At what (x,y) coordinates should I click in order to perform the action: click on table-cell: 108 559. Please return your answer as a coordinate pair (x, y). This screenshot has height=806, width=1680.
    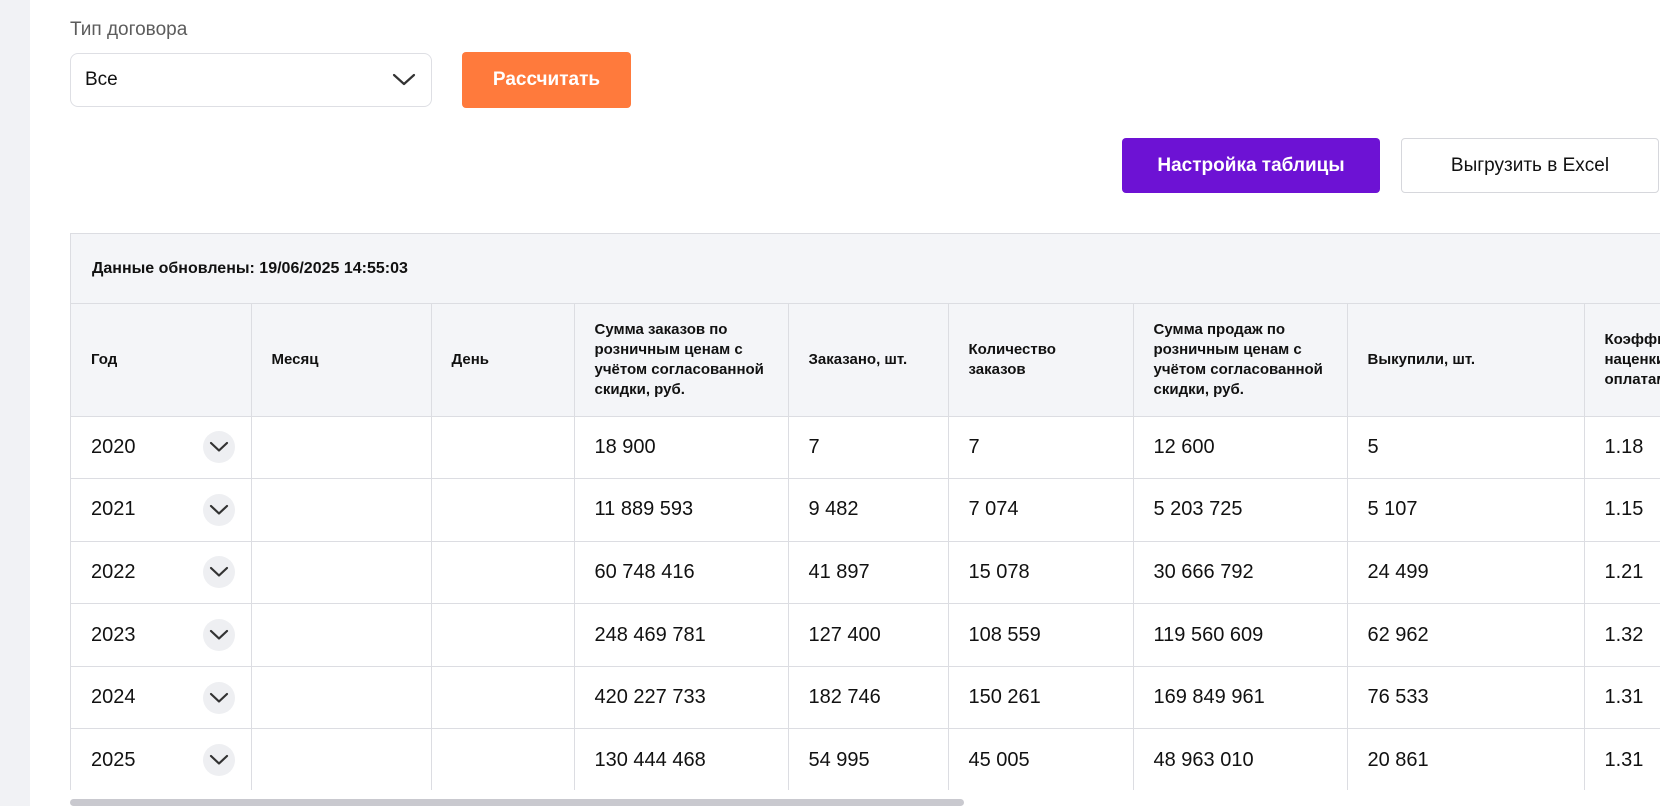
    Looking at the image, I should click on (1041, 635).